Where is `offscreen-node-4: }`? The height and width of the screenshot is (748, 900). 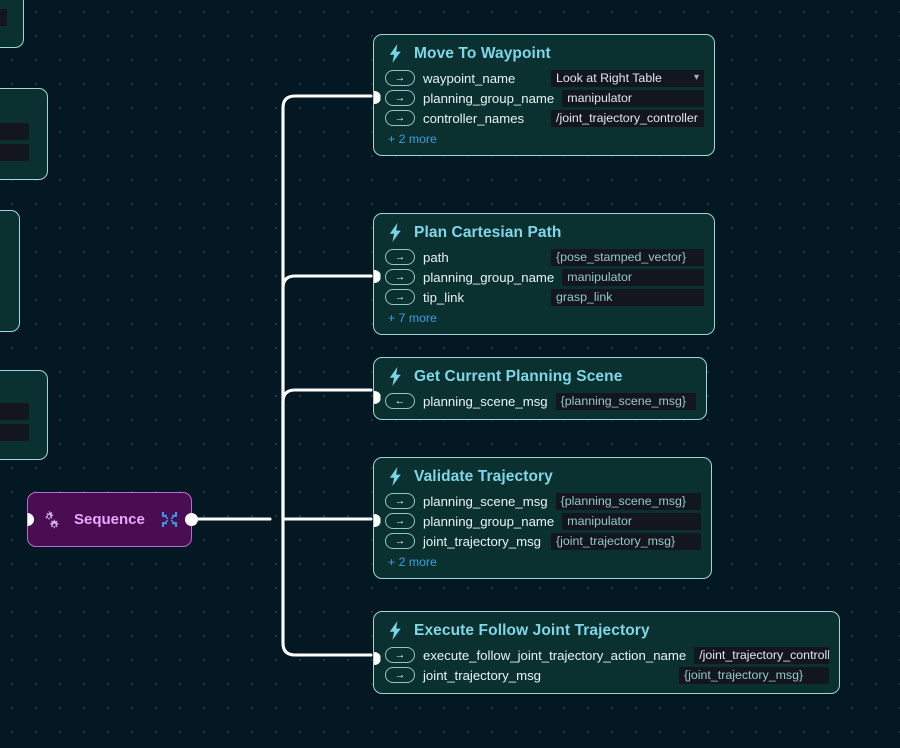 offscreen-node-4: } is located at coordinates (24, 415).